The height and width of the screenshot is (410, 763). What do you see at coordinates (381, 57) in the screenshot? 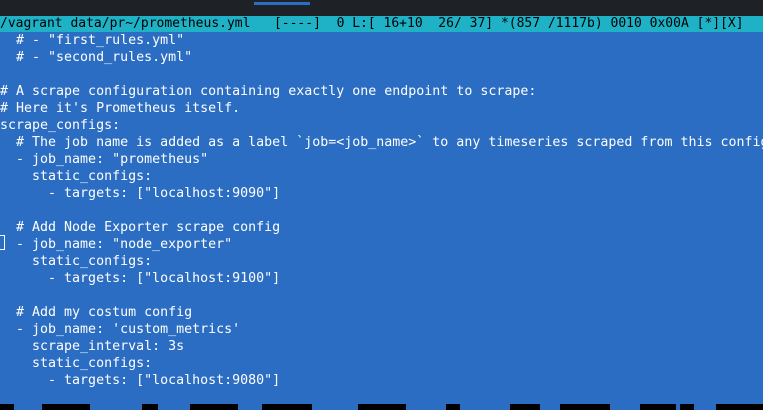
I see `code-line: # - "second_rules.yml"` at bounding box center [381, 57].